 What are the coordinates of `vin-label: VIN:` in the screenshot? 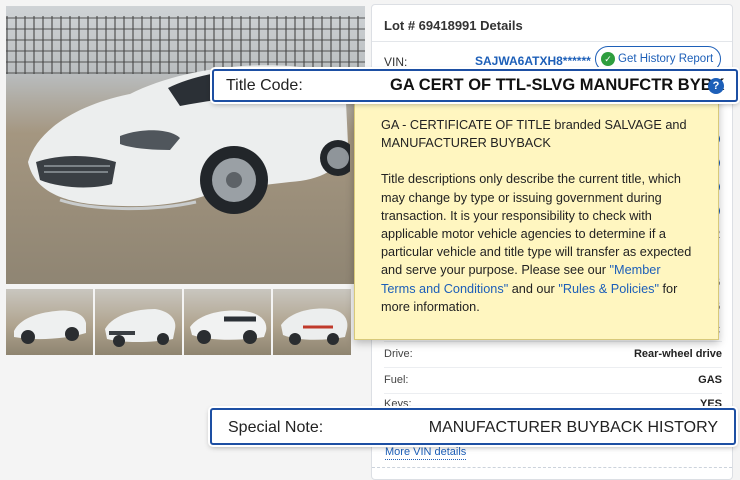 It's located at (396, 62).